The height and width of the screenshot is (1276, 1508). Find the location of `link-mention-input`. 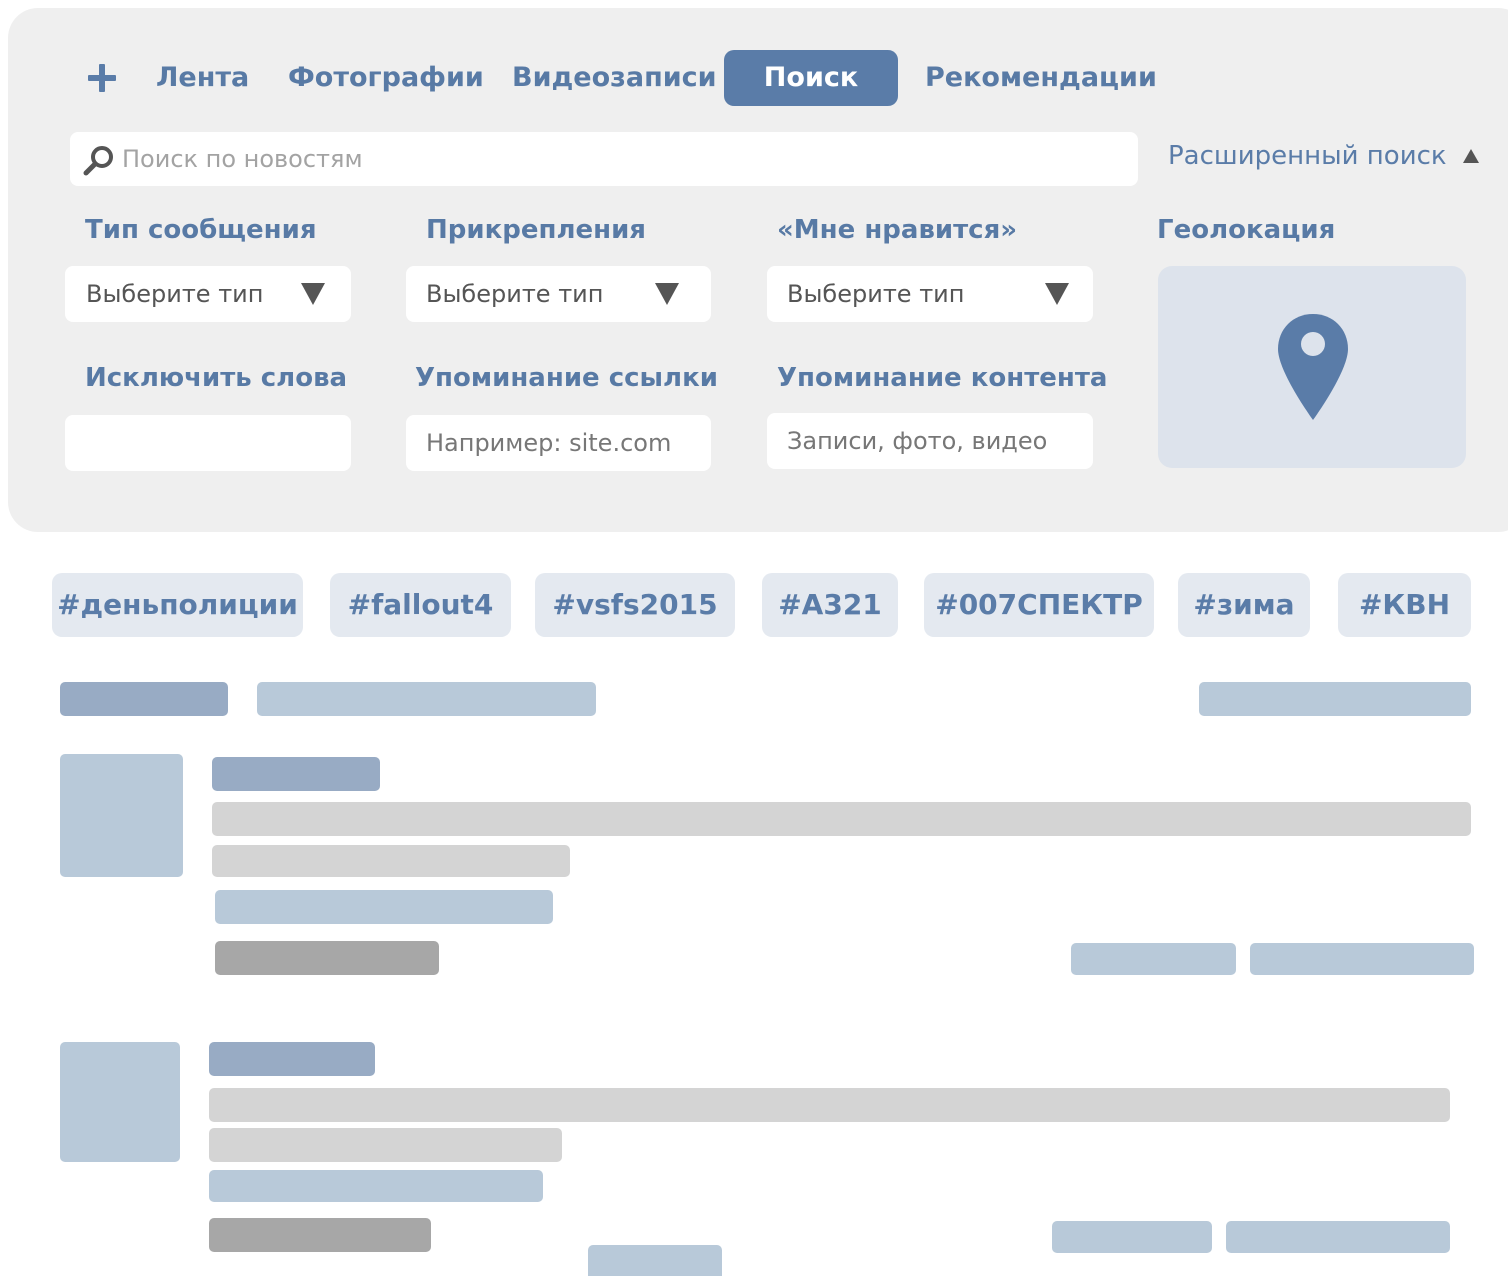

link-mention-input is located at coordinates (561, 443).